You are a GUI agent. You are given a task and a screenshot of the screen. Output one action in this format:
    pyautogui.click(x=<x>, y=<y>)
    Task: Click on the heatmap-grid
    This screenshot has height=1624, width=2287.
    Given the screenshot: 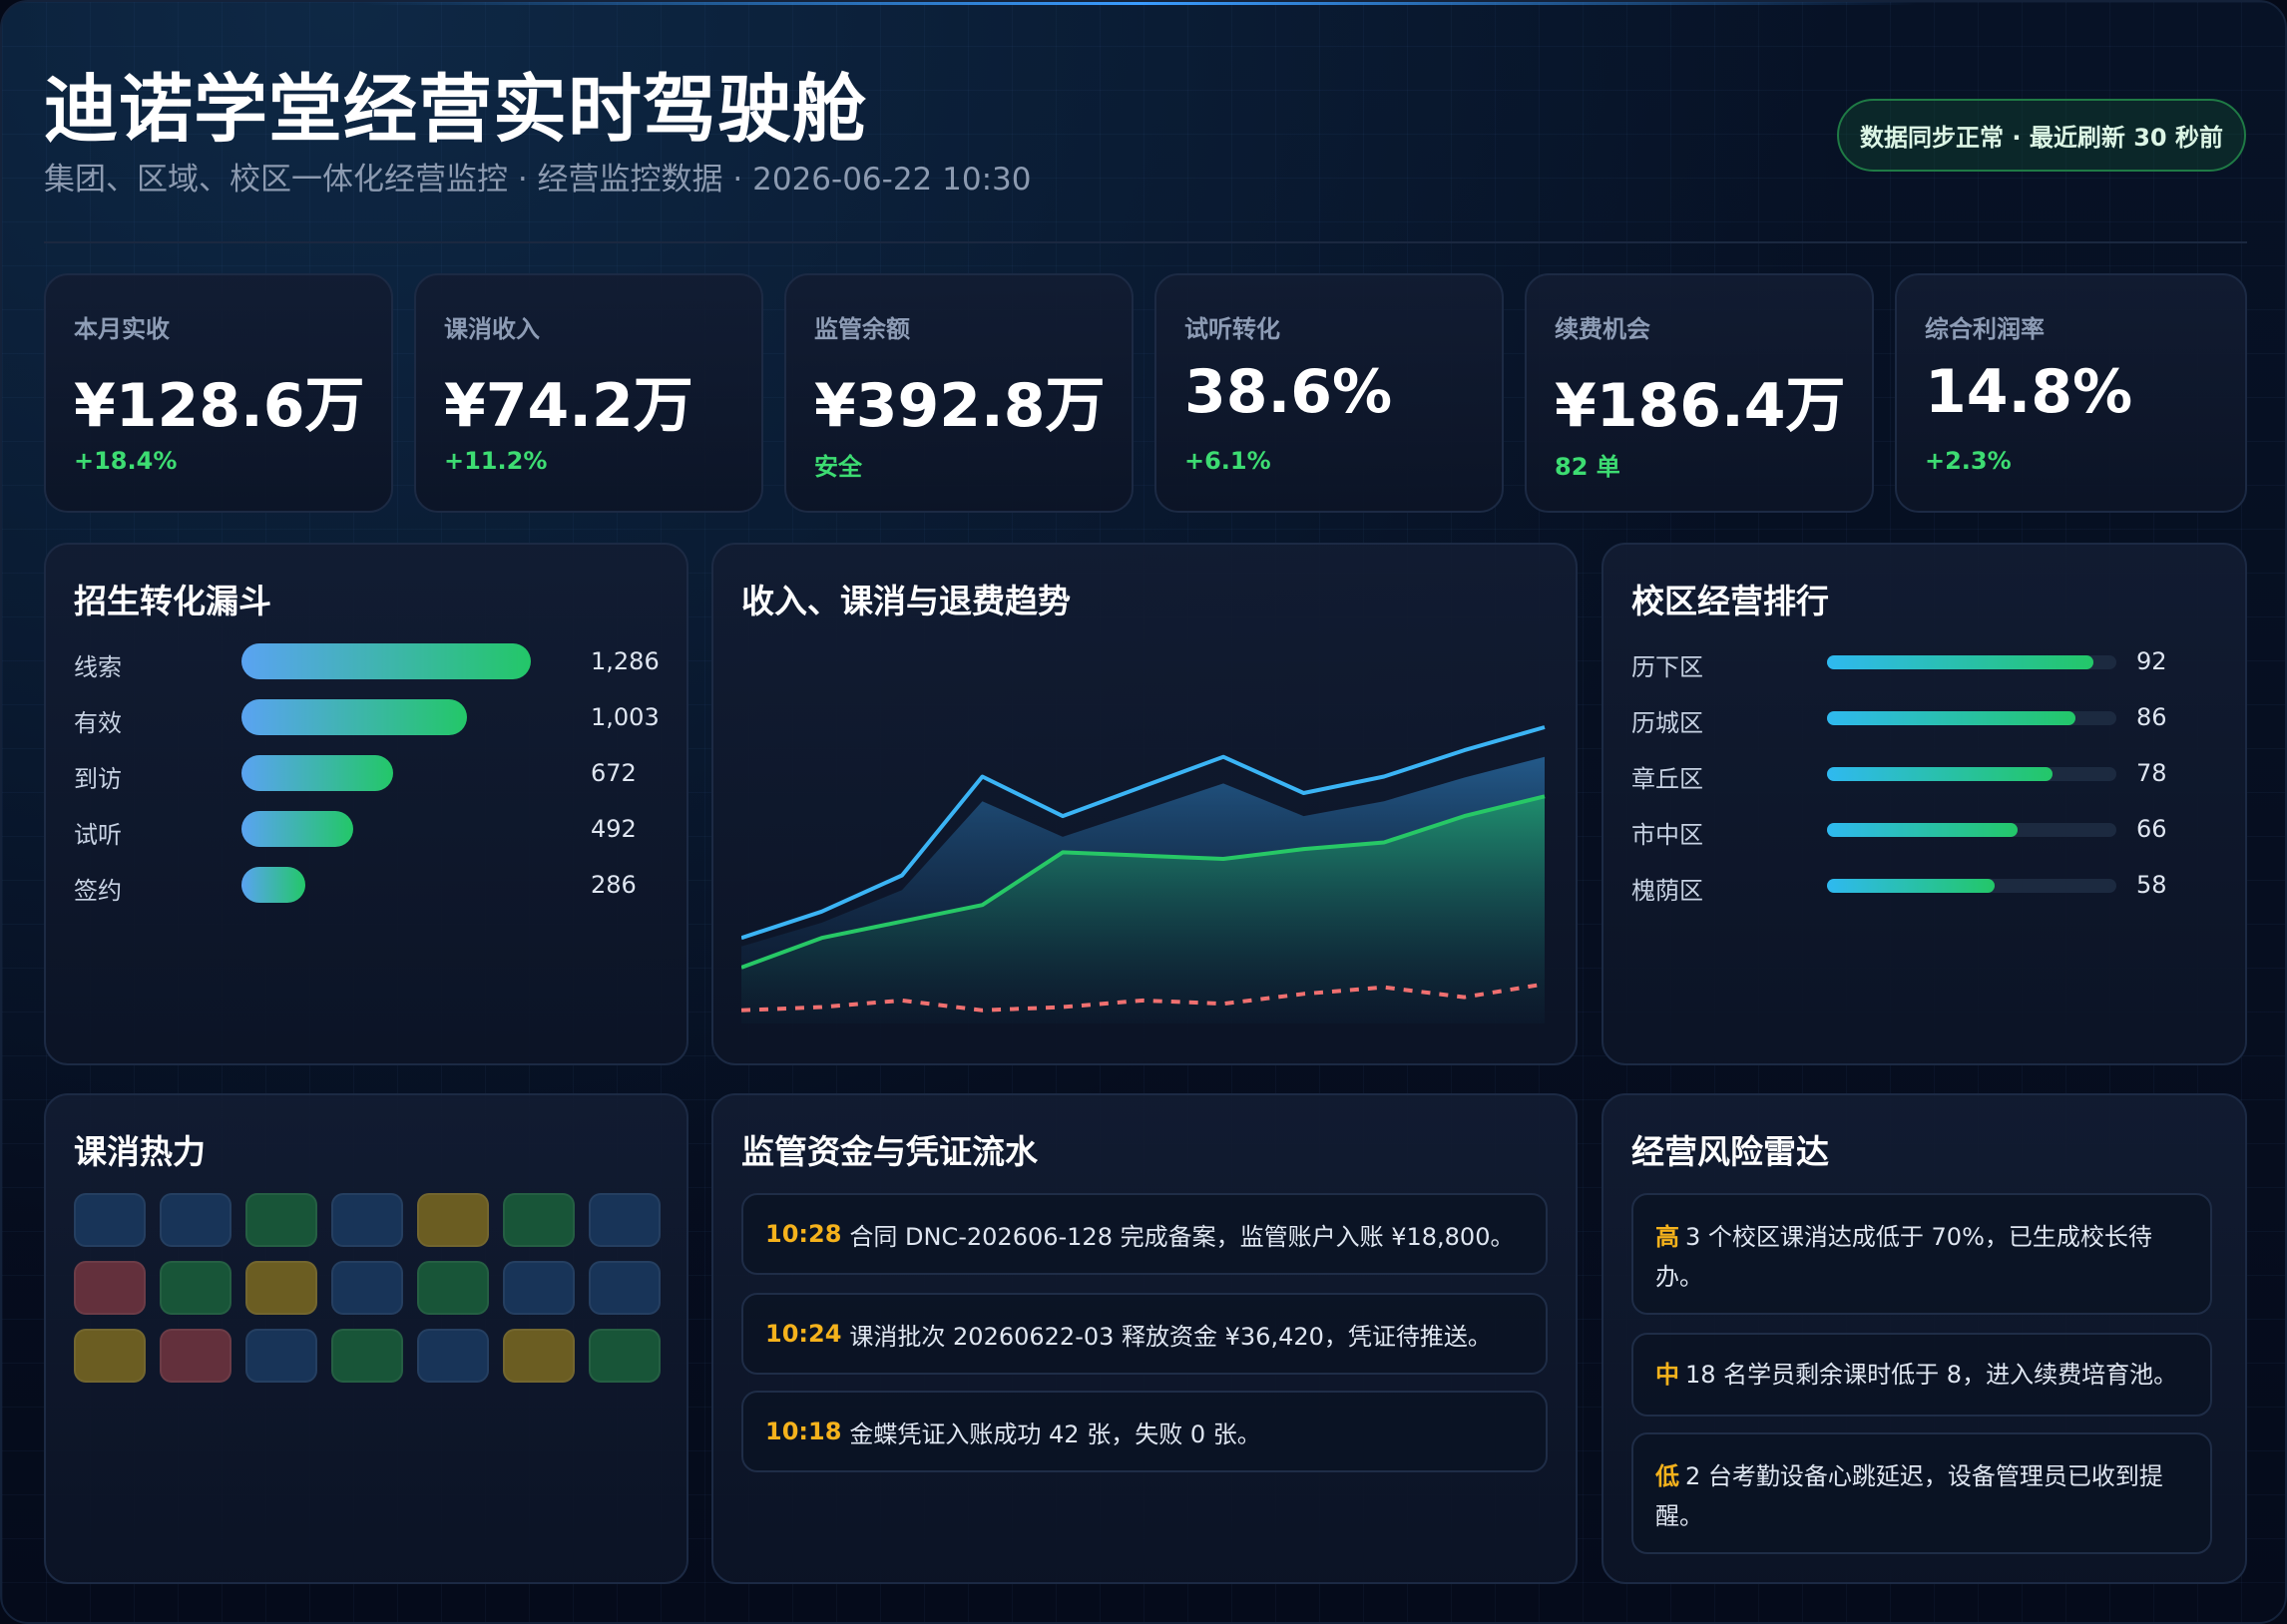 What is the action you would take?
    pyautogui.click(x=368, y=1293)
    